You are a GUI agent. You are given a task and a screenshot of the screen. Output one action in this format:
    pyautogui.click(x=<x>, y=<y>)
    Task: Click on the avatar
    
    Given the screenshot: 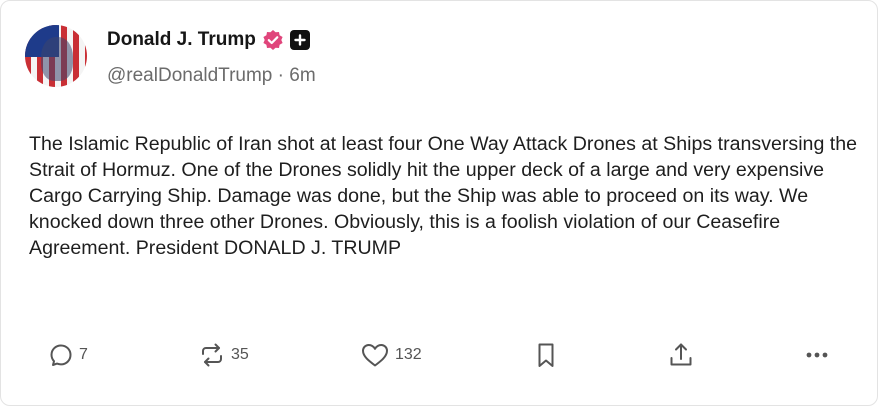 What is the action you would take?
    pyautogui.click(x=56, y=56)
    